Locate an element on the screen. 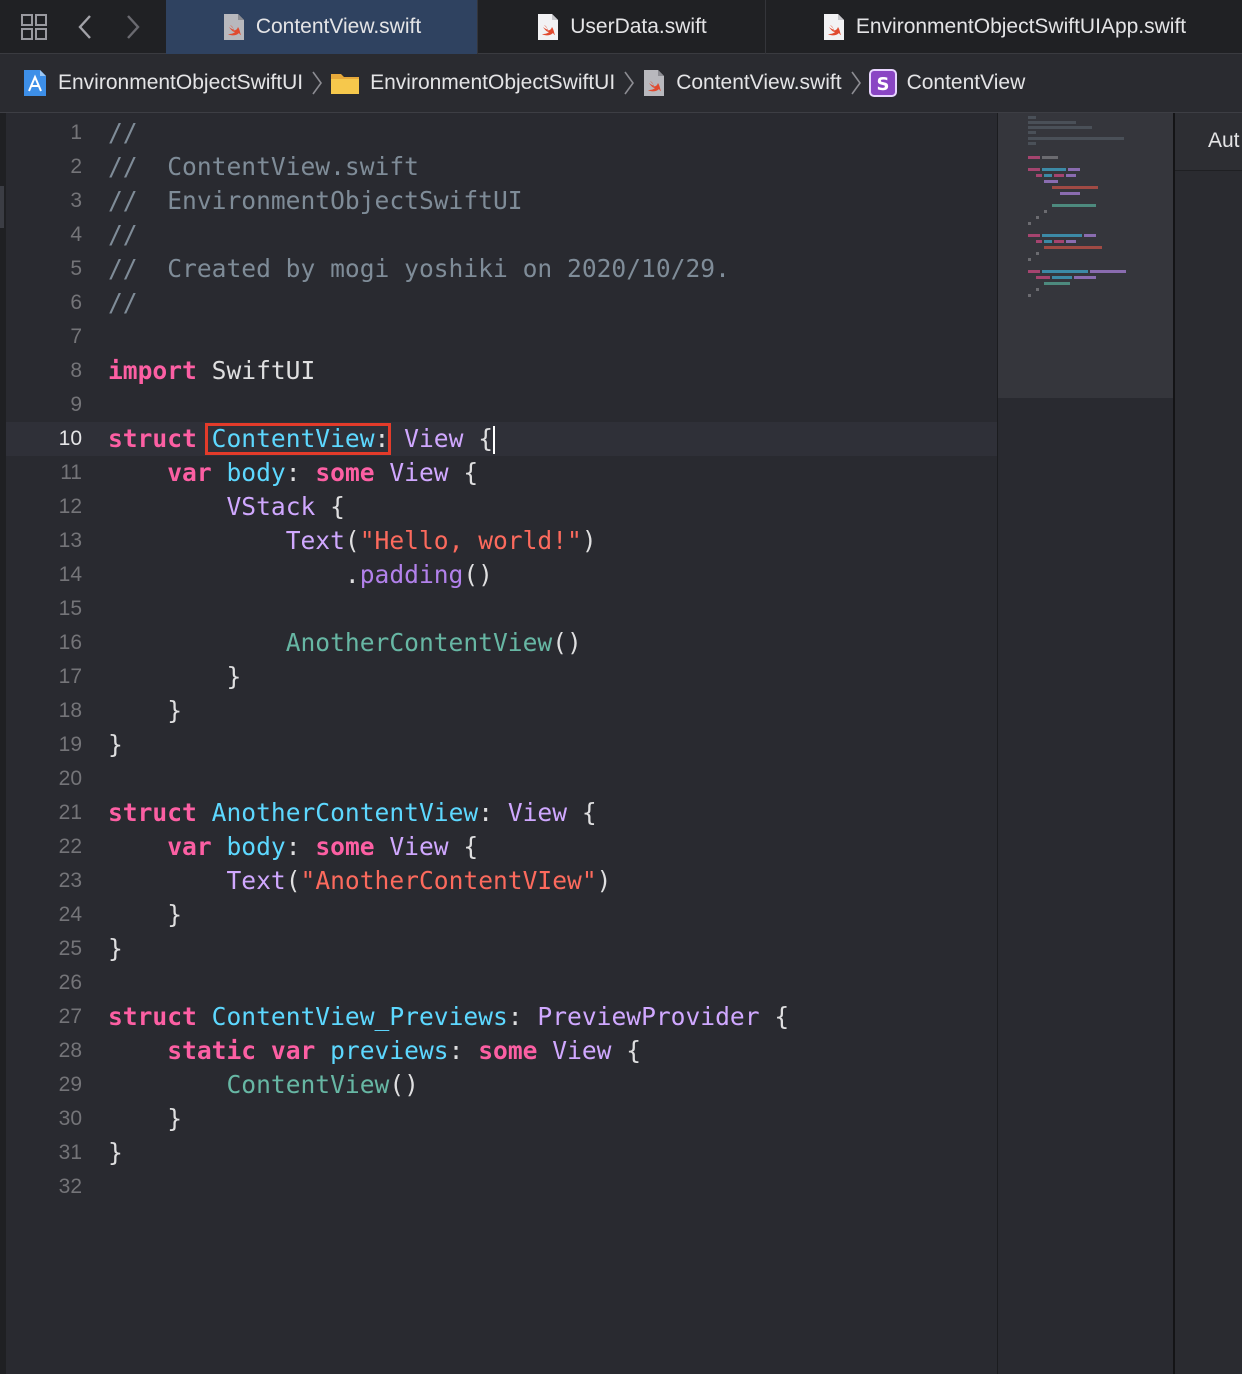  code-line: 19} is located at coordinates (501, 745).